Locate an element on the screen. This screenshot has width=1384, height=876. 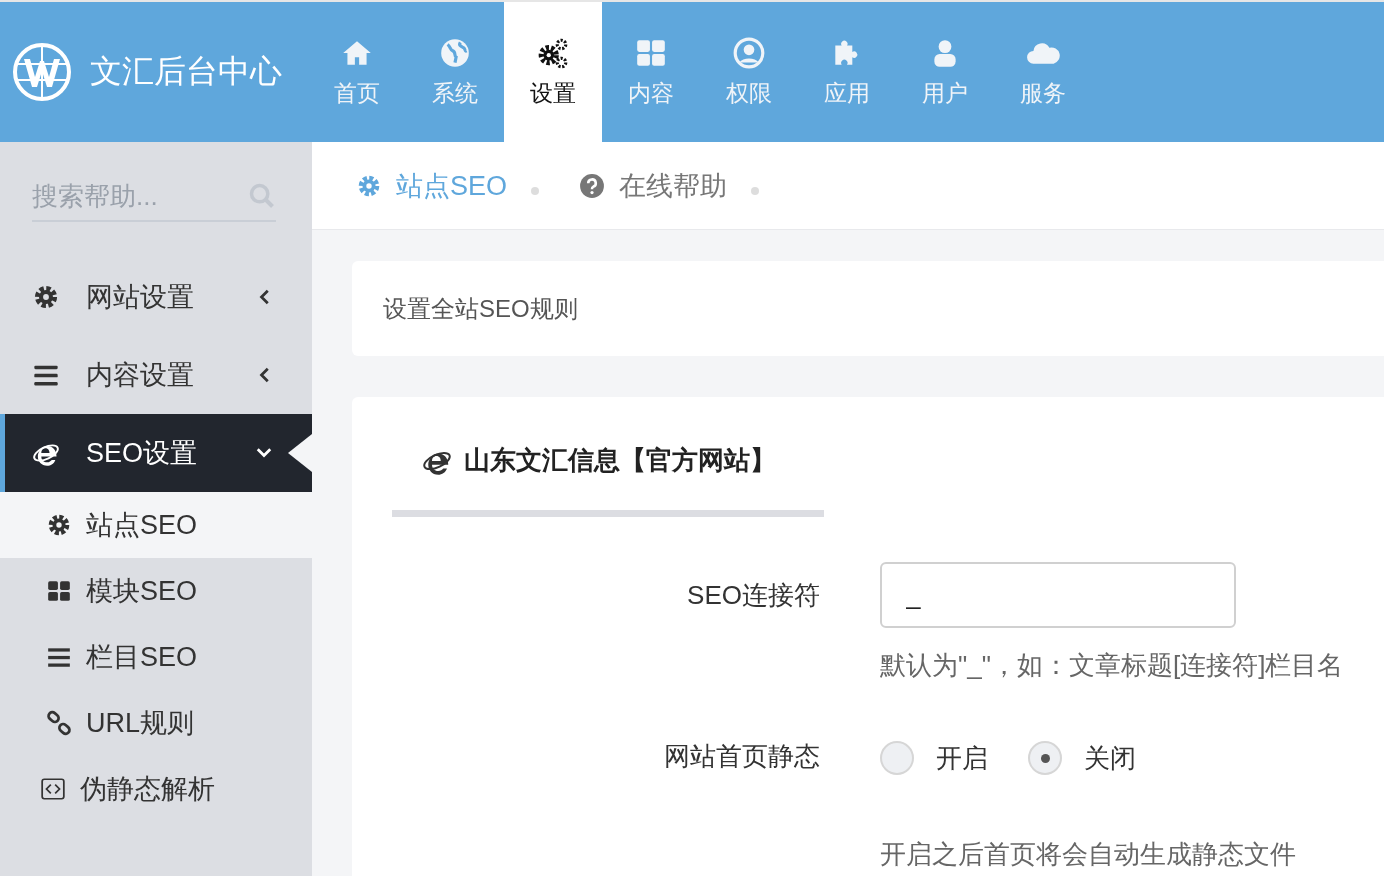
user-circle-icon is located at coordinates (749, 52).